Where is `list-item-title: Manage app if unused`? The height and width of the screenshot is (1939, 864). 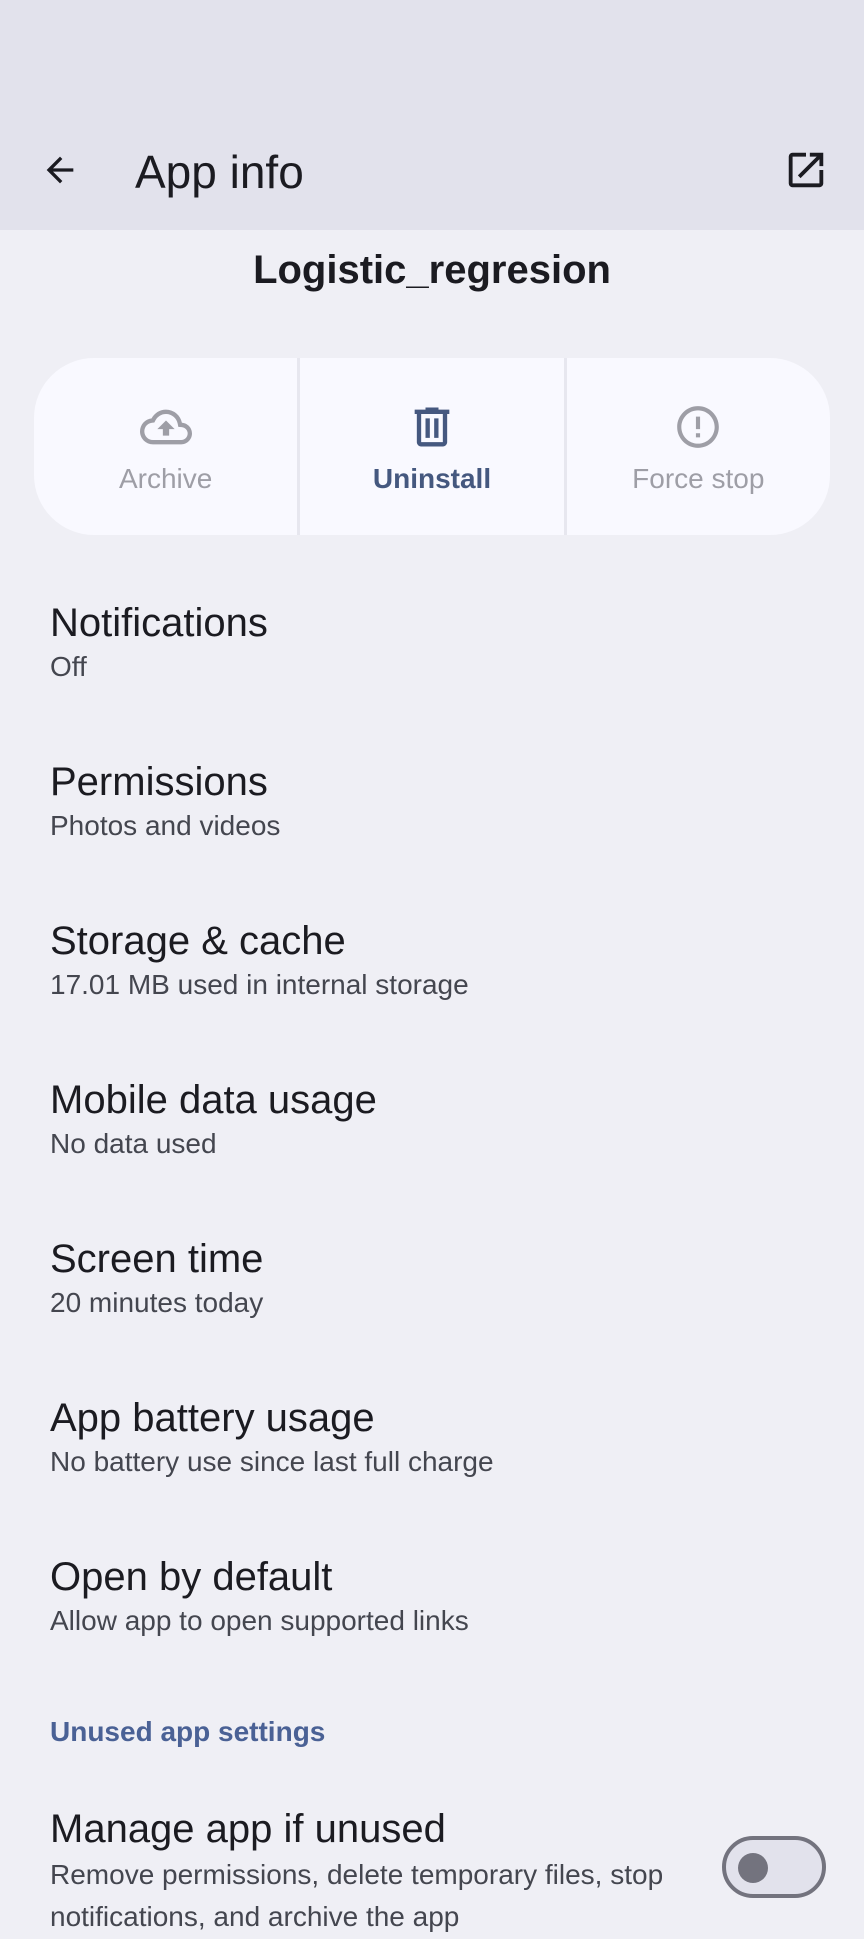 list-item-title: Manage app if unused is located at coordinates (248, 1829).